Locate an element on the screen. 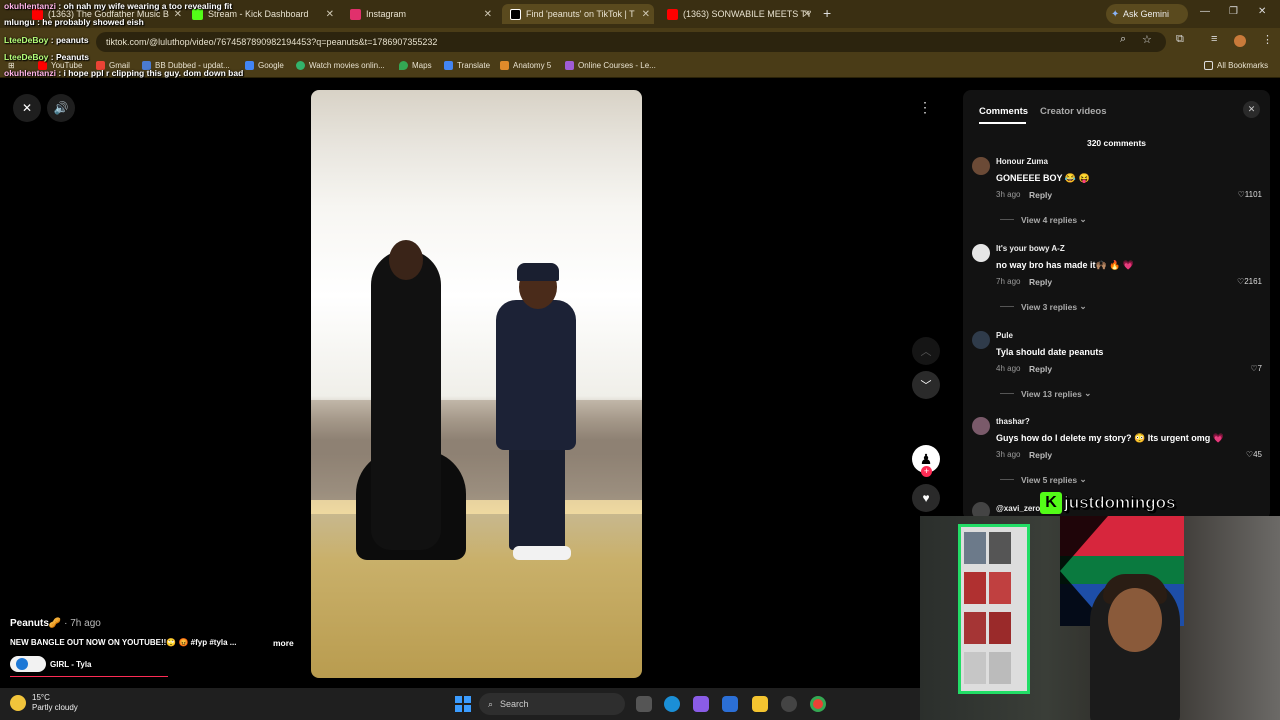 This screenshot has height=720, width=1280. comment-like-button: ♡2161 is located at coordinates (1249, 281).